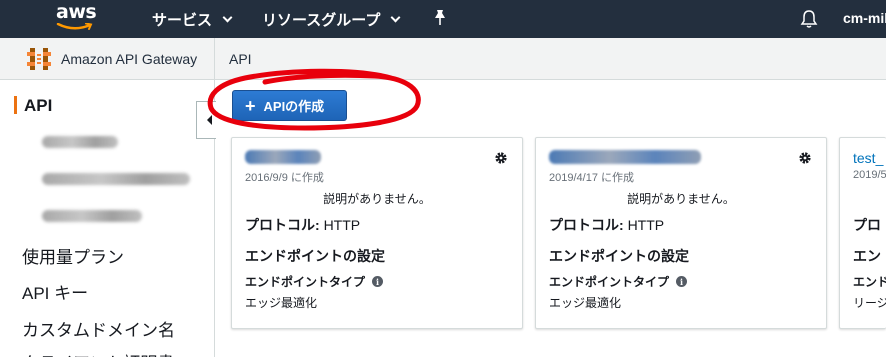 The width and height of the screenshot is (886, 357). What do you see at coordinates (809, 19) in the screenshot?
I see `bell-icon` at bounding box center [809, 19].